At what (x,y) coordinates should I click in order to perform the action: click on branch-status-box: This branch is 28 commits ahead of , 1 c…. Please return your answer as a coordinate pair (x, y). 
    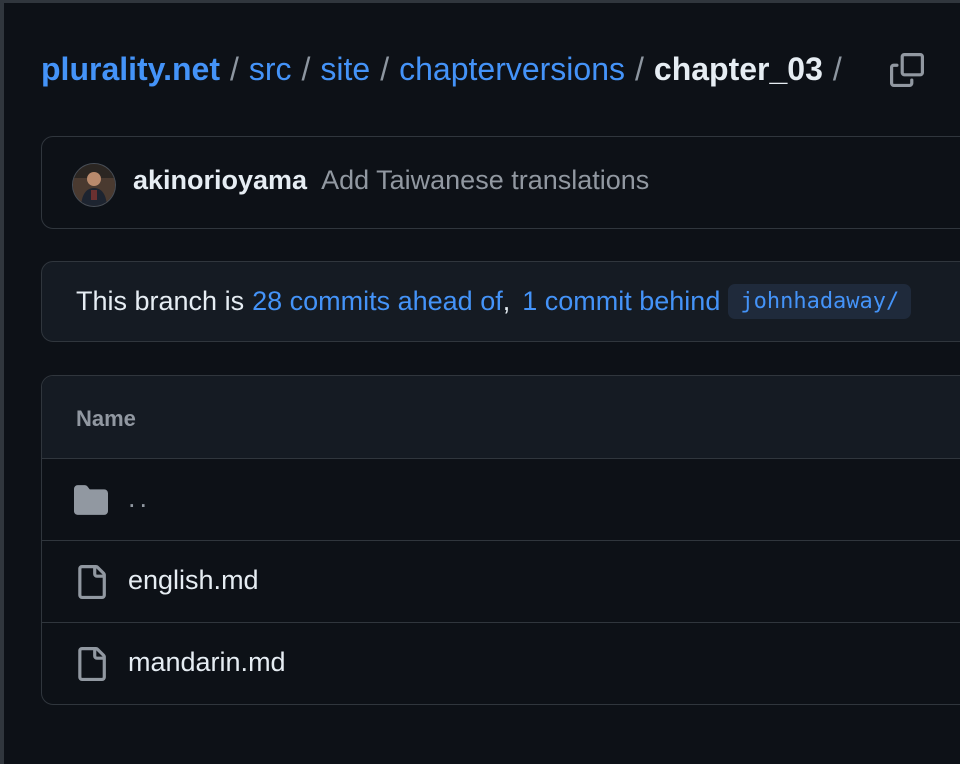
    Looking at the image, I should click on (500, 301).